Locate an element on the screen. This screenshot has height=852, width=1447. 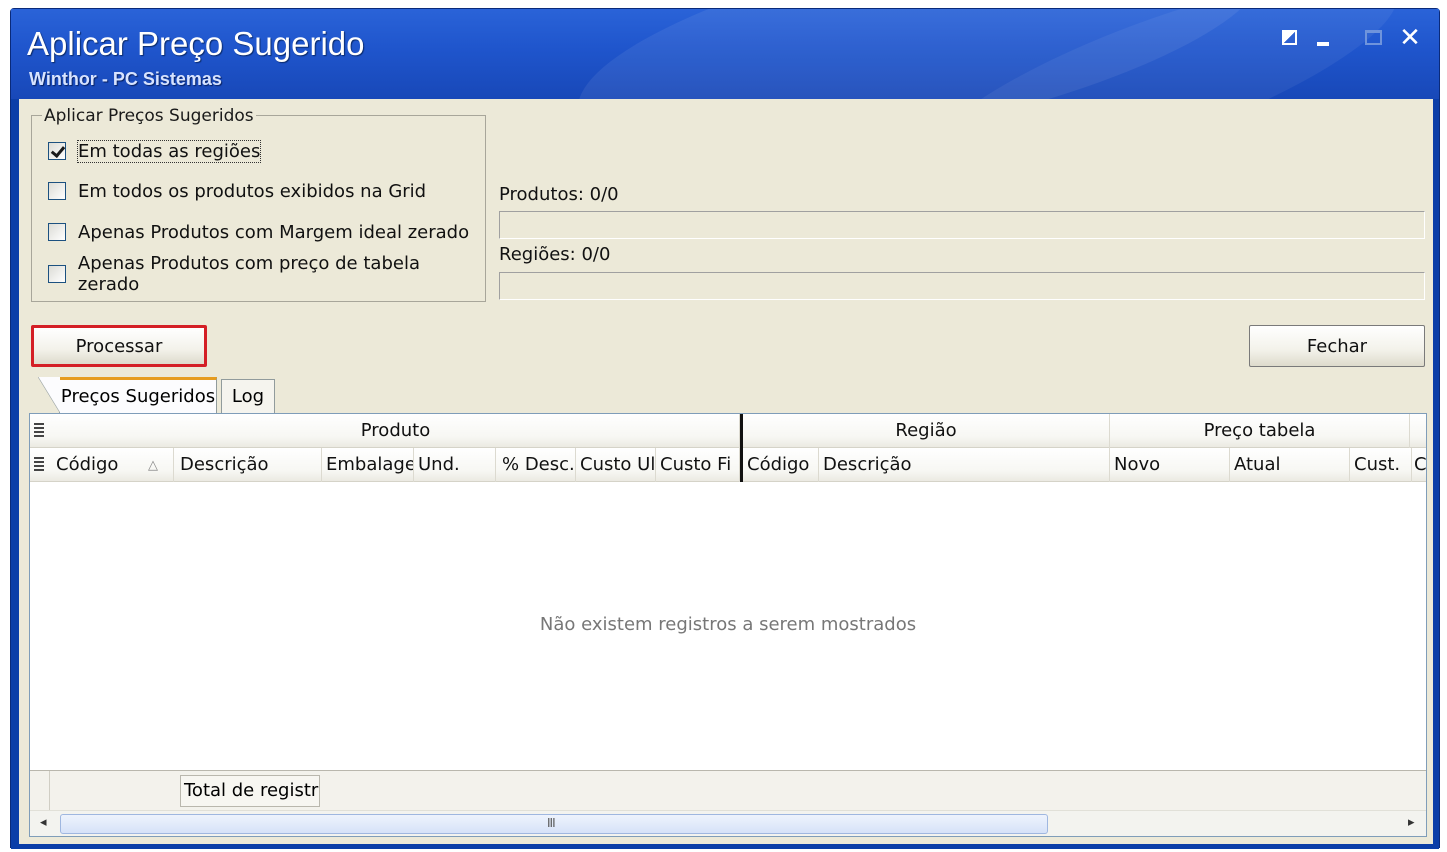
horizontal-scrollbar: ◂ III ▸ is located at coordinates (728, 823).